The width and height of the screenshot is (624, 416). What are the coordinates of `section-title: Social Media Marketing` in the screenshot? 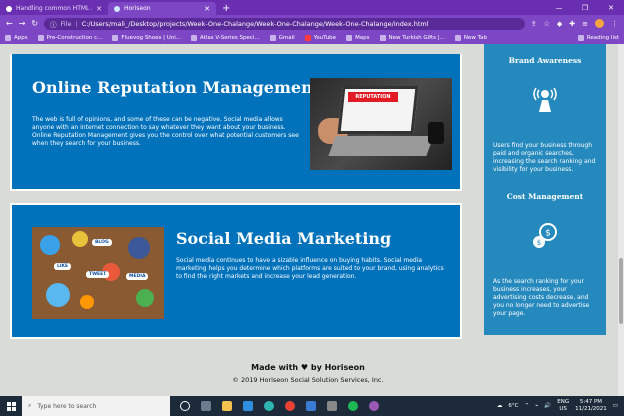 It's located at (284, 238).